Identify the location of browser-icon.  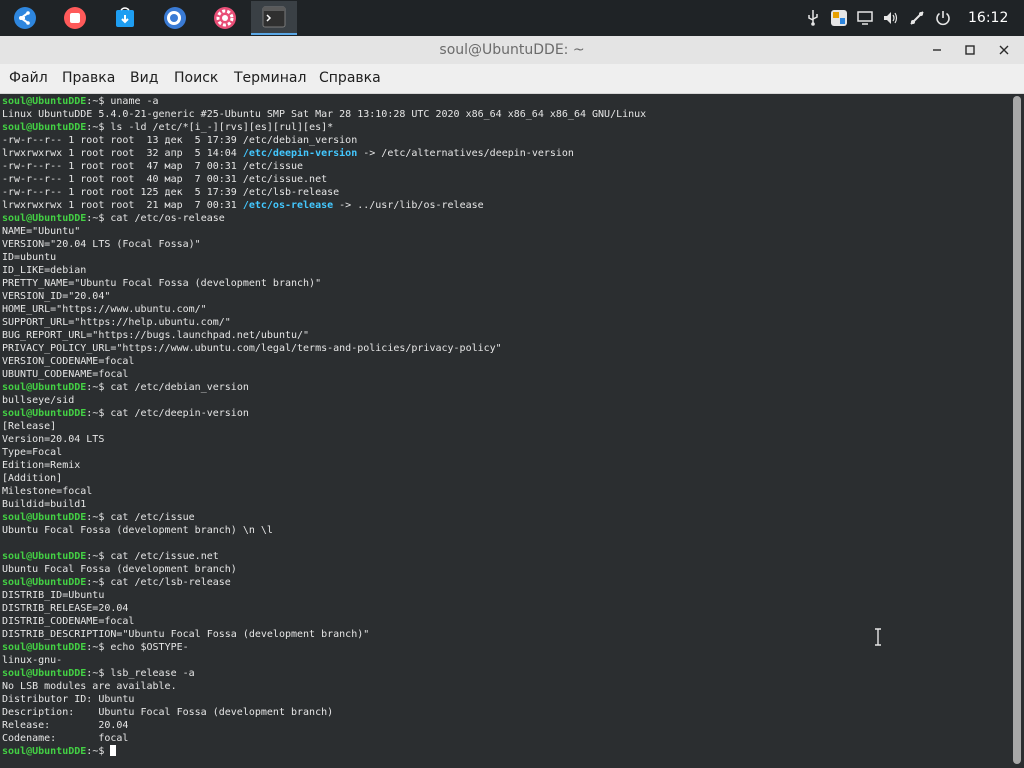
(175, 18).